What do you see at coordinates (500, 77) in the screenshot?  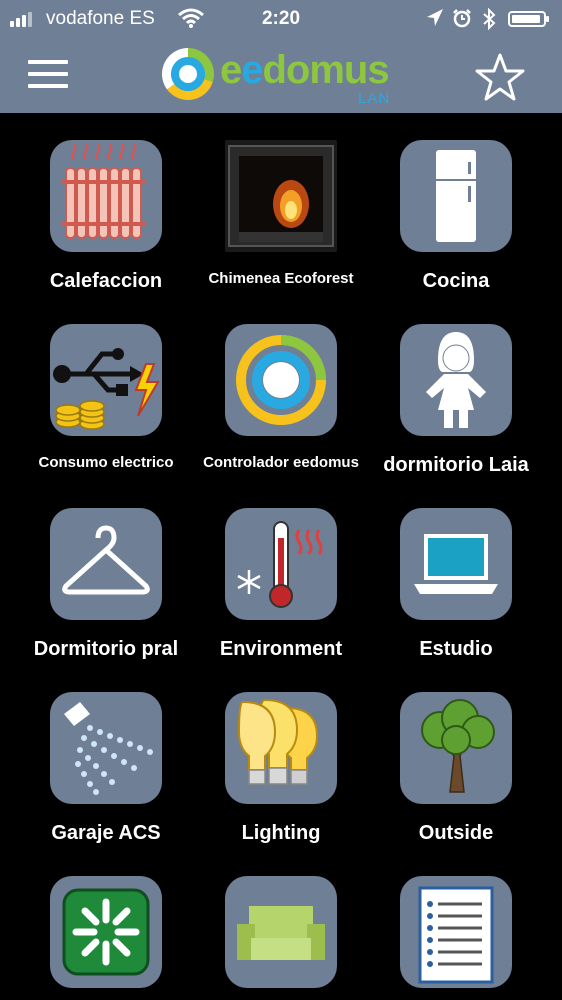 I see `favorites-star-icon` at bounding box center [500, 77].